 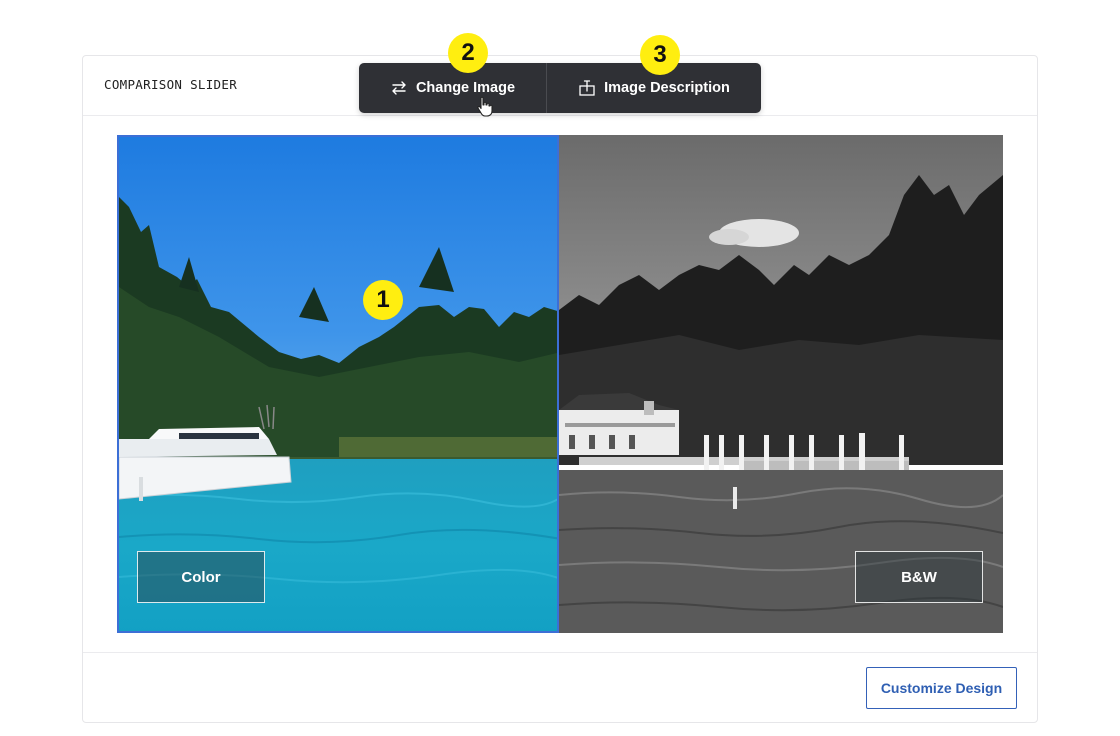 I want to click on card-title: COMPARISON SLIDER, so click(x=171, y=84).